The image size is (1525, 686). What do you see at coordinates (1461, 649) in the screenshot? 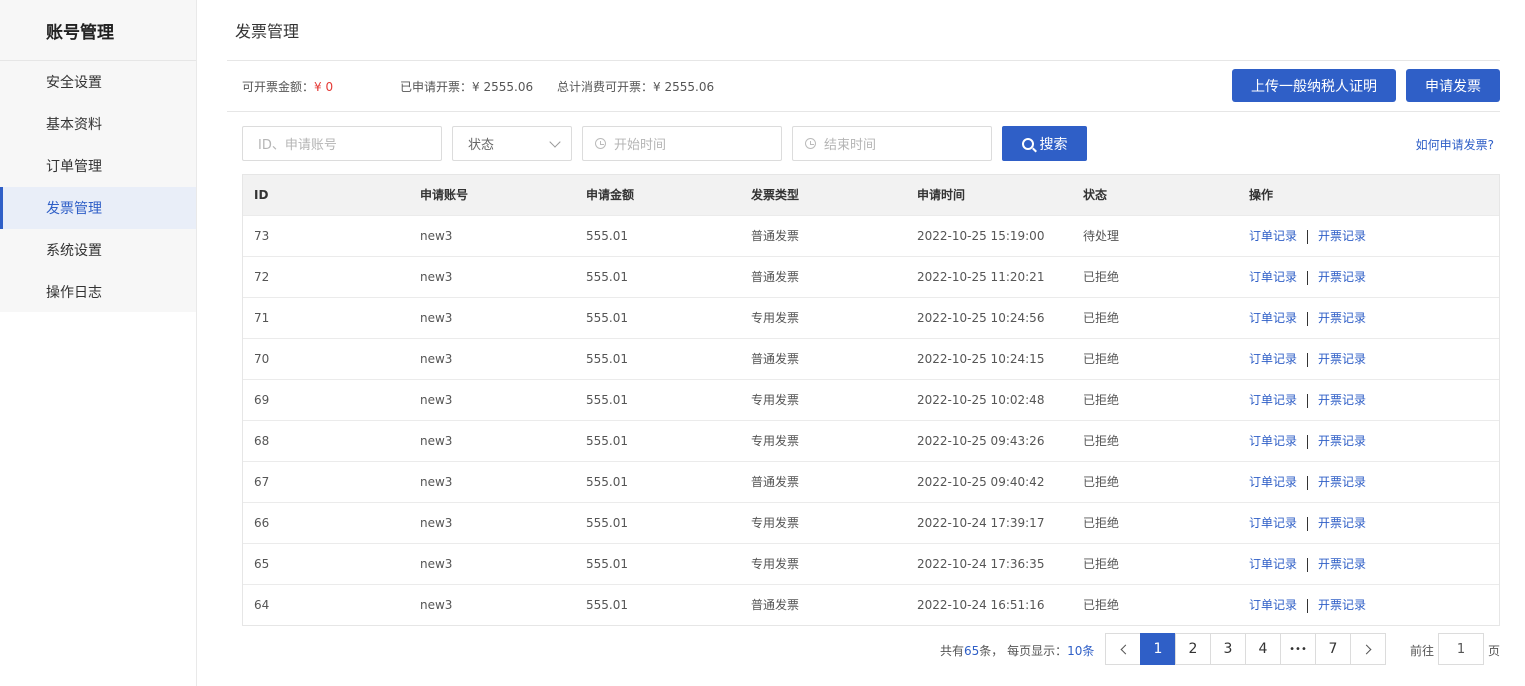
I see `goto-page-input: 1` at bounding box center [1461, 649].